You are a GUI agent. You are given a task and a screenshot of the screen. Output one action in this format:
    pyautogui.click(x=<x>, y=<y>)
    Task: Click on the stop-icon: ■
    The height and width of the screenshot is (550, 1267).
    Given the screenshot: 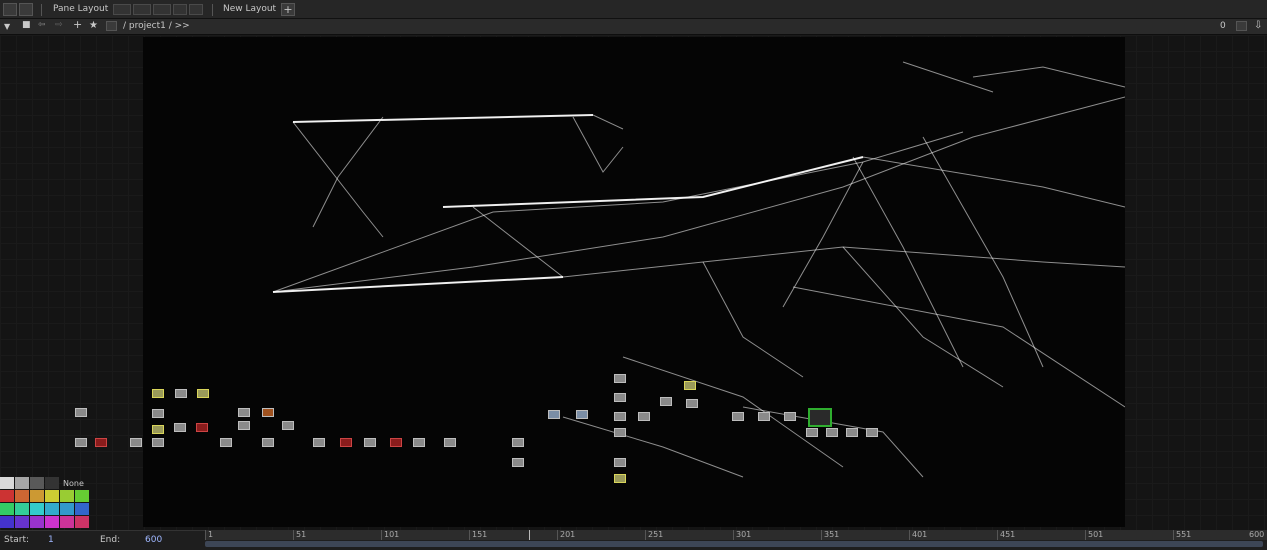 What is the action you would take?
    pyautogui.click(x=26, y=25)
    